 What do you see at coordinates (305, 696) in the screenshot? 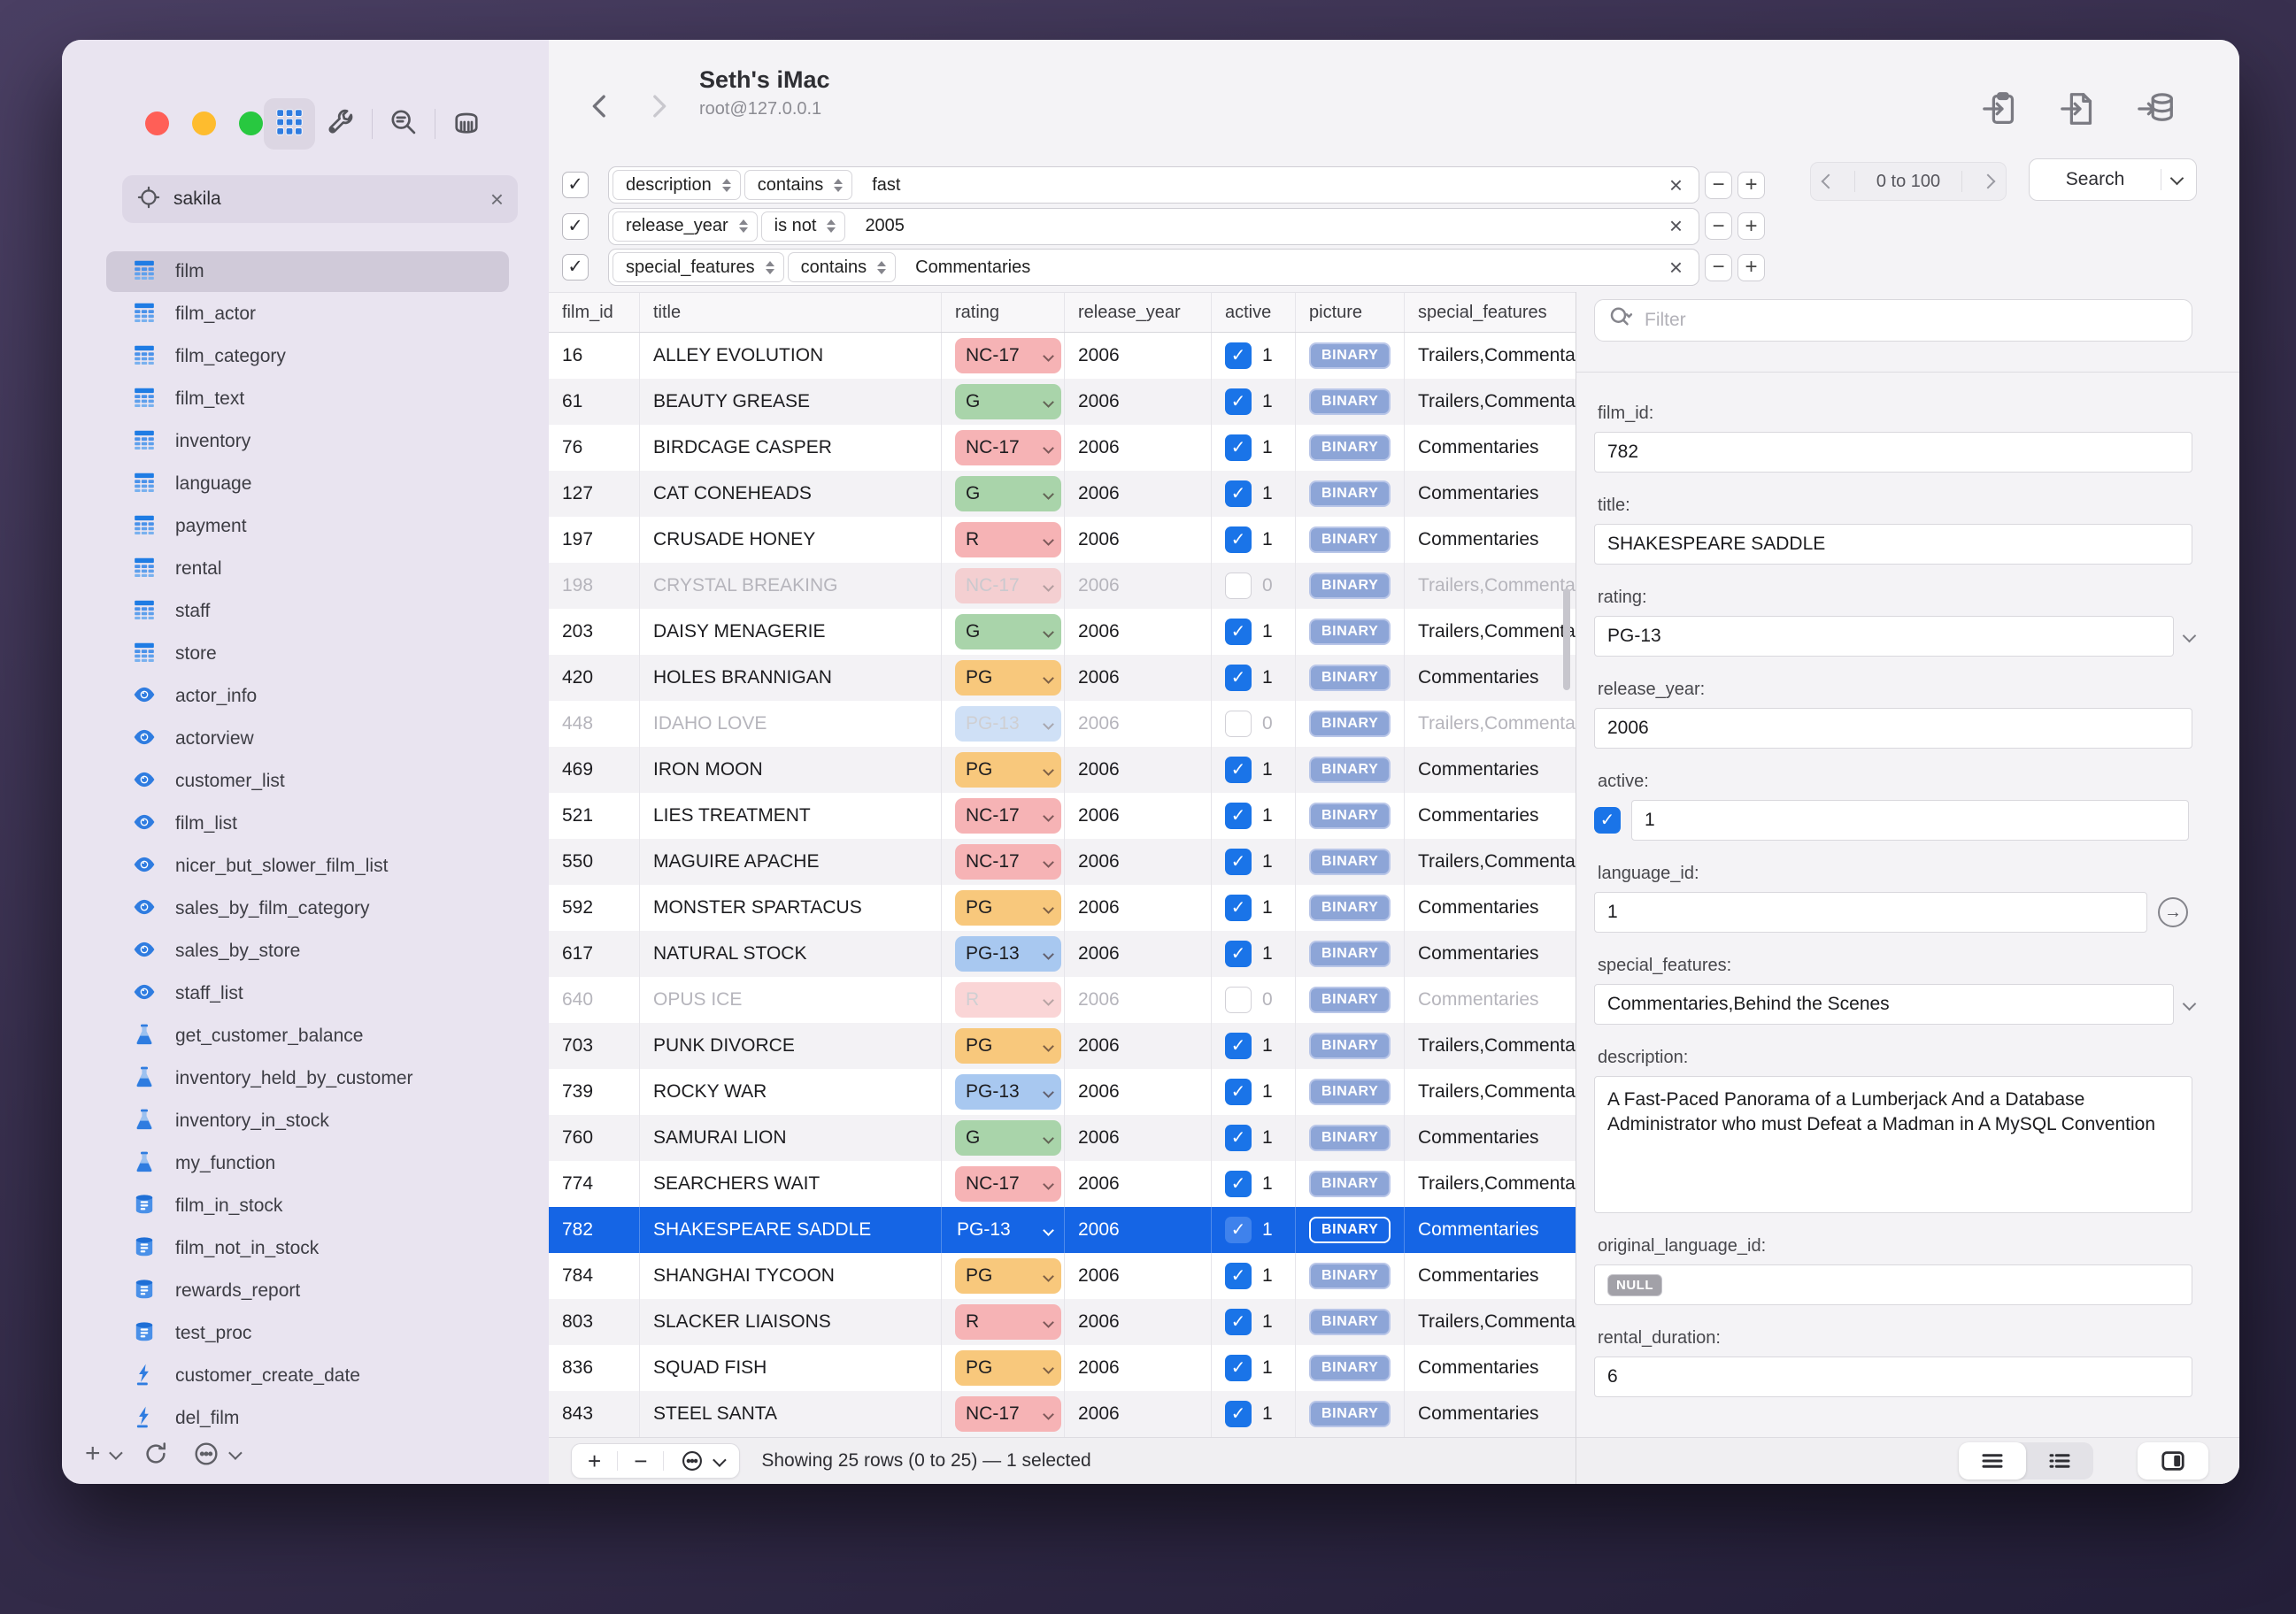
I see `sidebar-item-actor_info: actor_info` at bounding box center [305, 696].